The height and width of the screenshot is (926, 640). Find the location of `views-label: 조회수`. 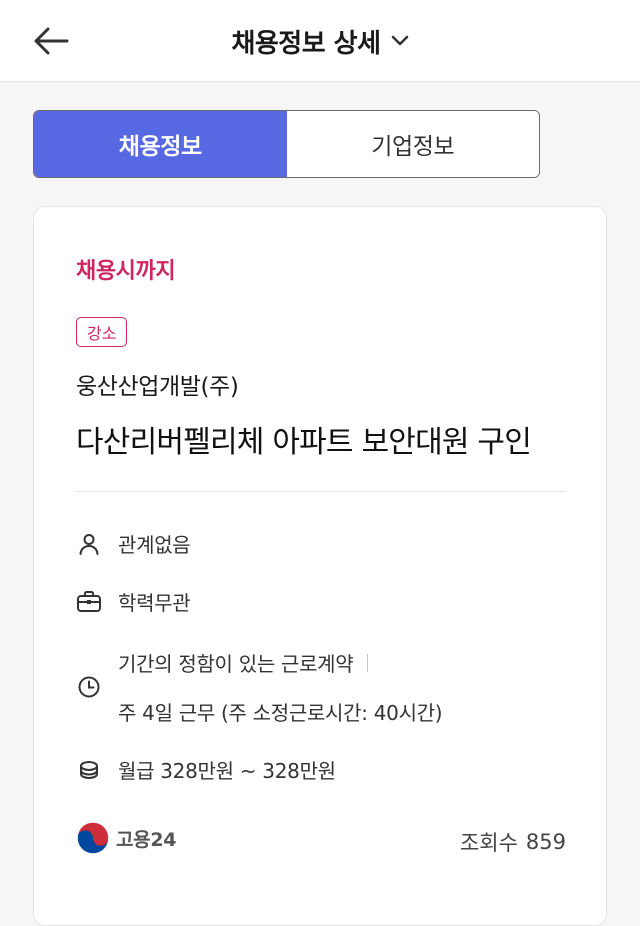

views-label: 조회수 is located at coordinates (488, 843).